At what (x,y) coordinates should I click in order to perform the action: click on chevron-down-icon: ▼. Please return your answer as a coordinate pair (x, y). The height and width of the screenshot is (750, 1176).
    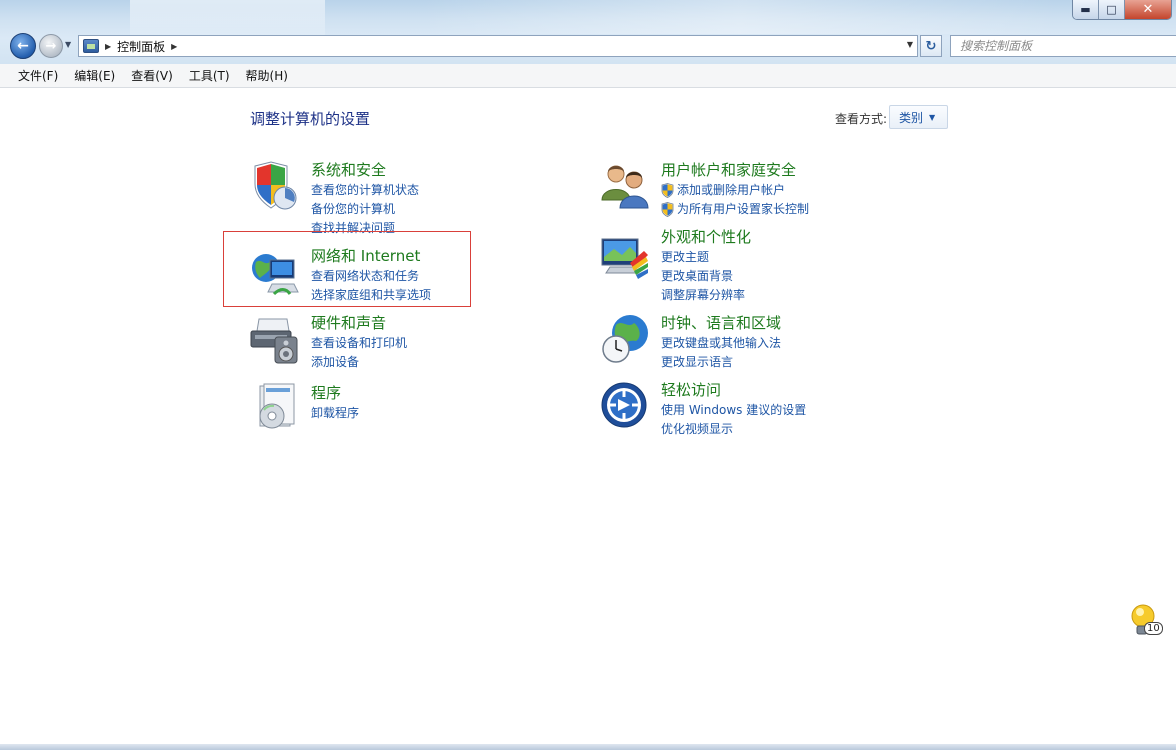
    Looking at the image, I should click on (932, 117).